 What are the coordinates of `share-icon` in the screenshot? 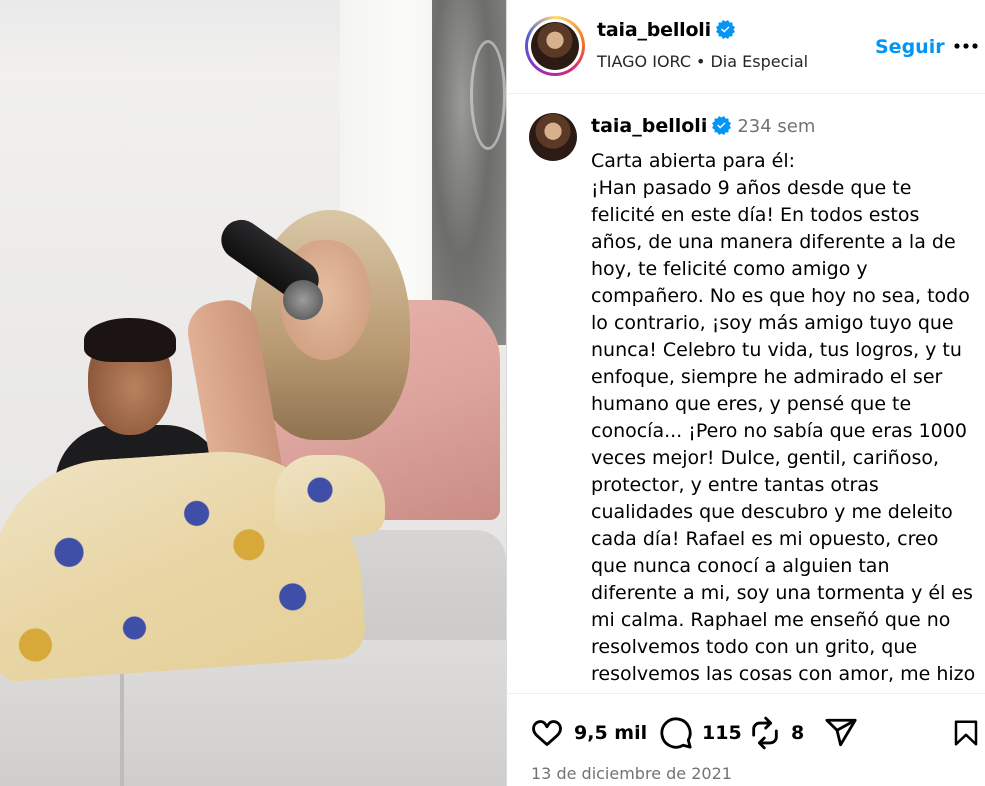 It's located at (841, 732).